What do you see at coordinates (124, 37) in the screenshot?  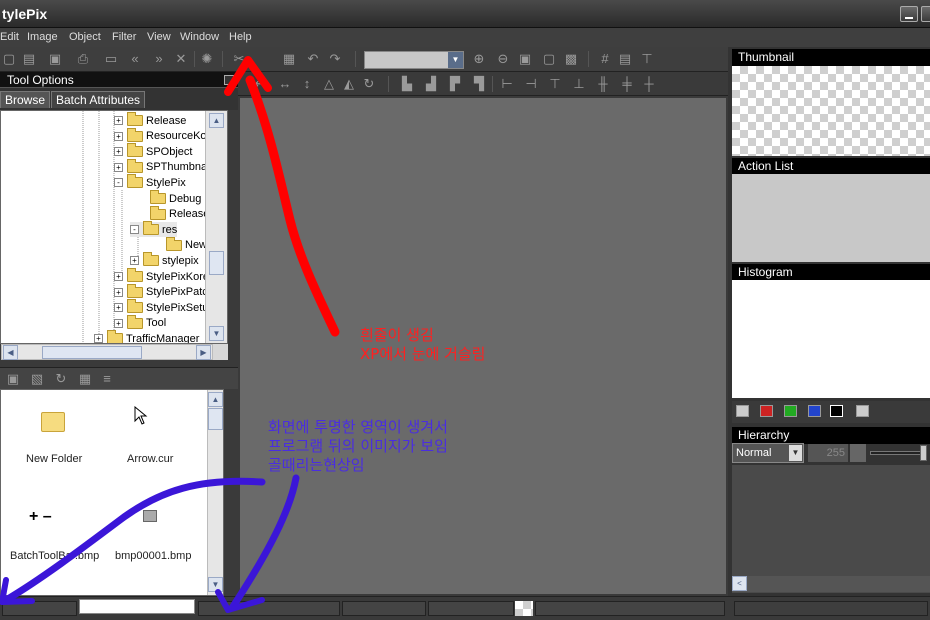 I see `menu-filter: Filter` at bounding box center [124, 37].